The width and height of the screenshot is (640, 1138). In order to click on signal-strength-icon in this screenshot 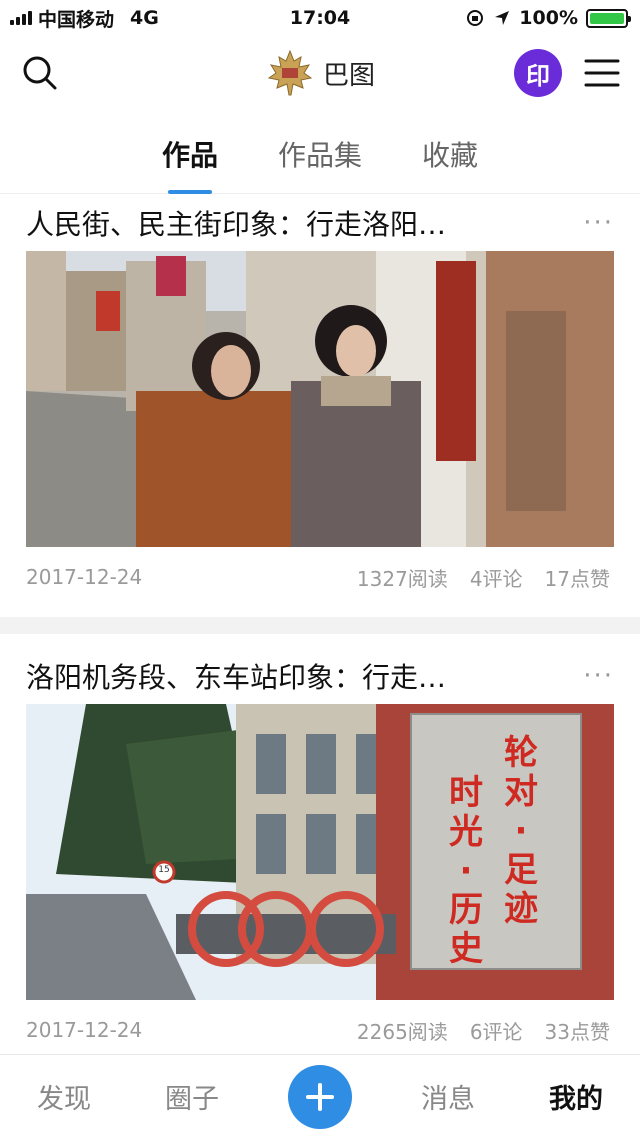, I will do `click(21, 18)`.